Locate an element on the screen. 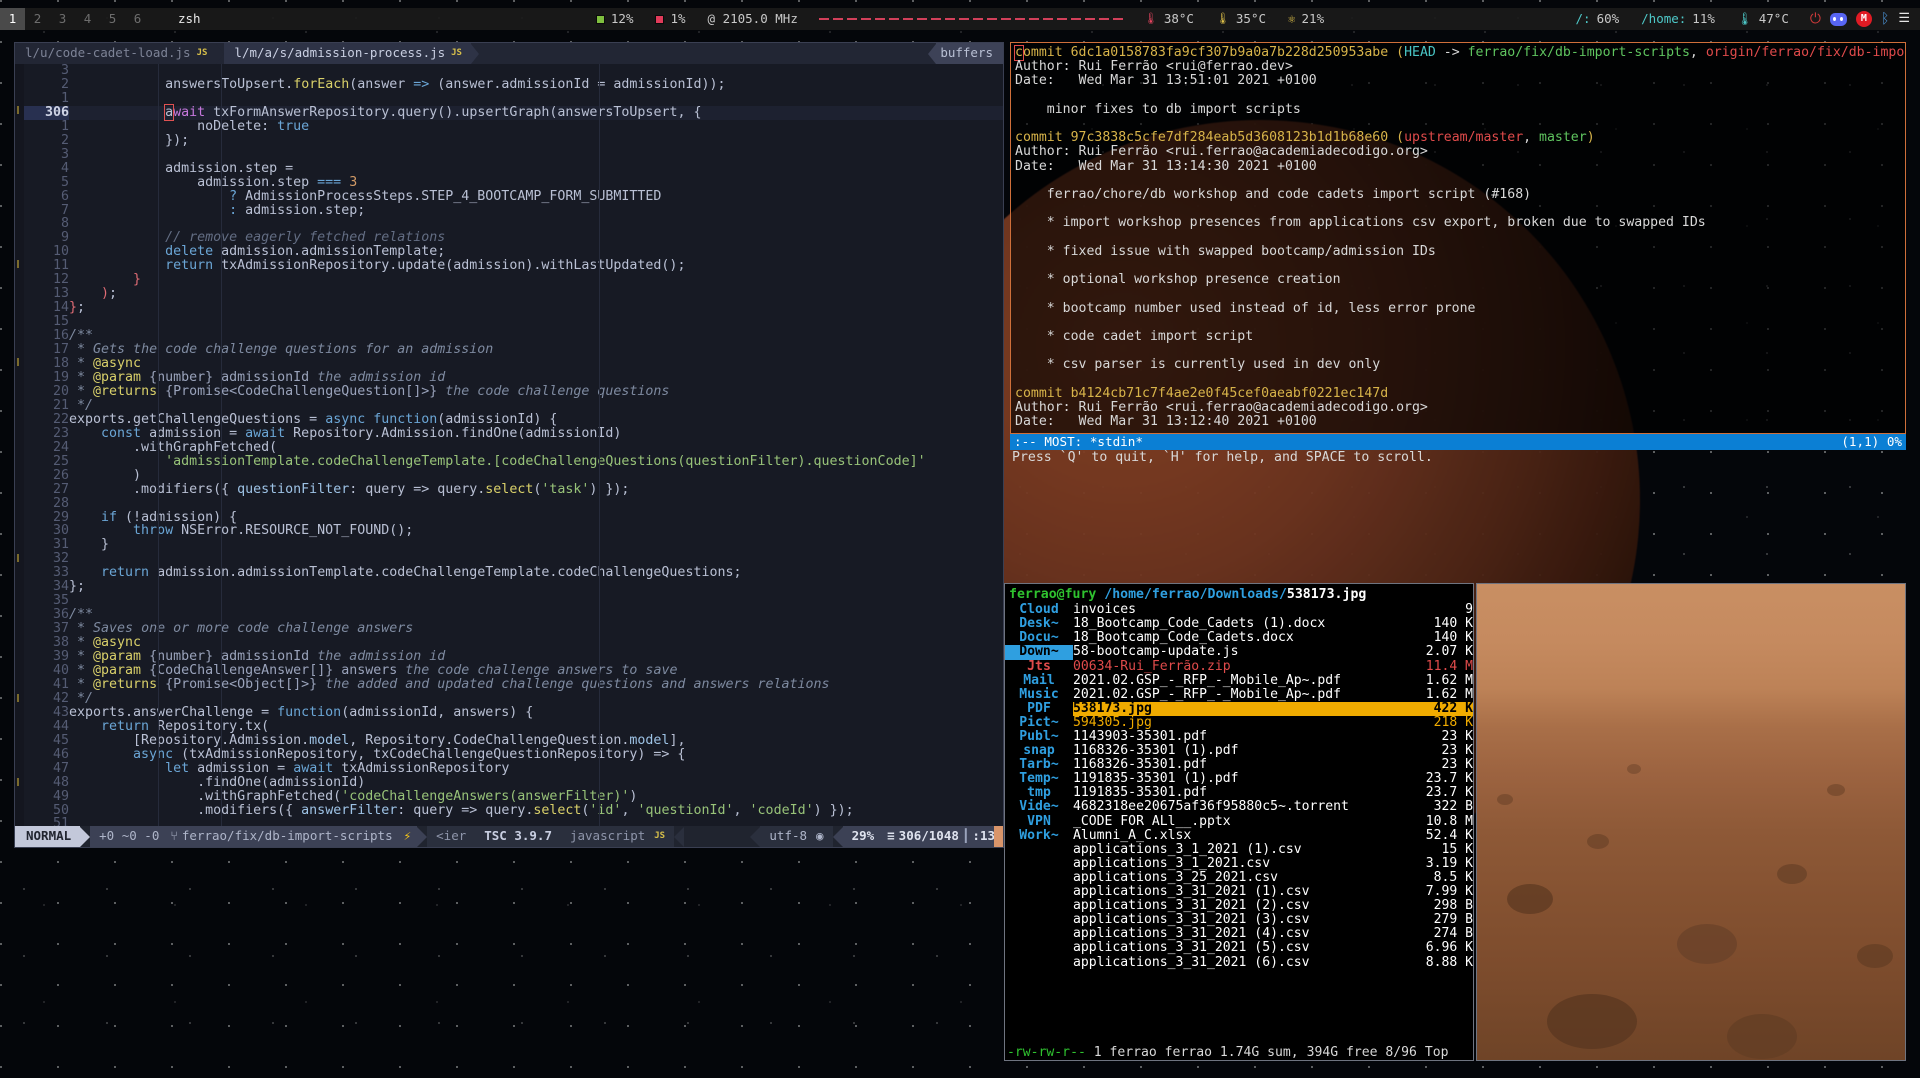 The width and height of the screenshot is (1920, 1078). file-row: VPN _CODE FOR ALl__.pptx 10.8 M is located at coordinates (1239, 821).